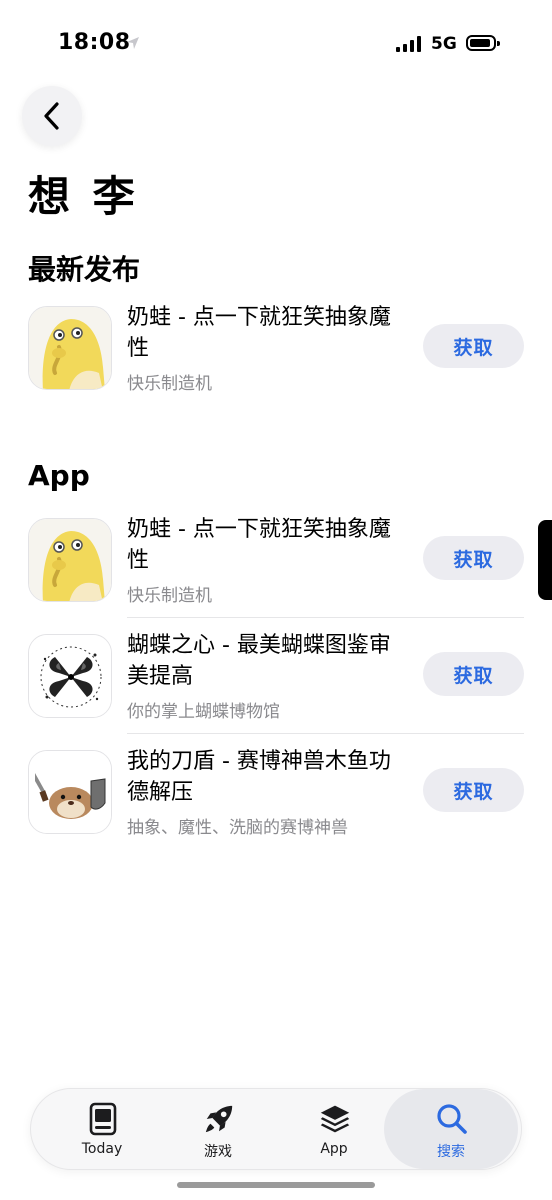  What do you see at coordinates (276, 807) in the screenshot?
I see `app-row: 我的刀盾 - 赛博神兽木鱼功德解压 抽象、魔性、洗脑的赛博神兽 获取` at bounding box center [276, 807].